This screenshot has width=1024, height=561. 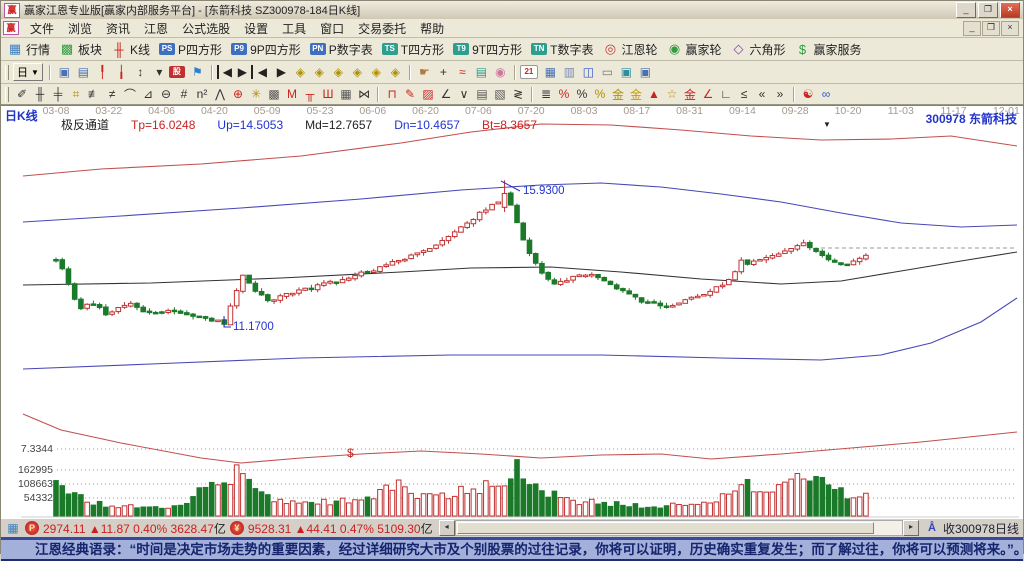 I want to click on horizontal-scrollbar: ◂▸, so click(x=679, y=528).